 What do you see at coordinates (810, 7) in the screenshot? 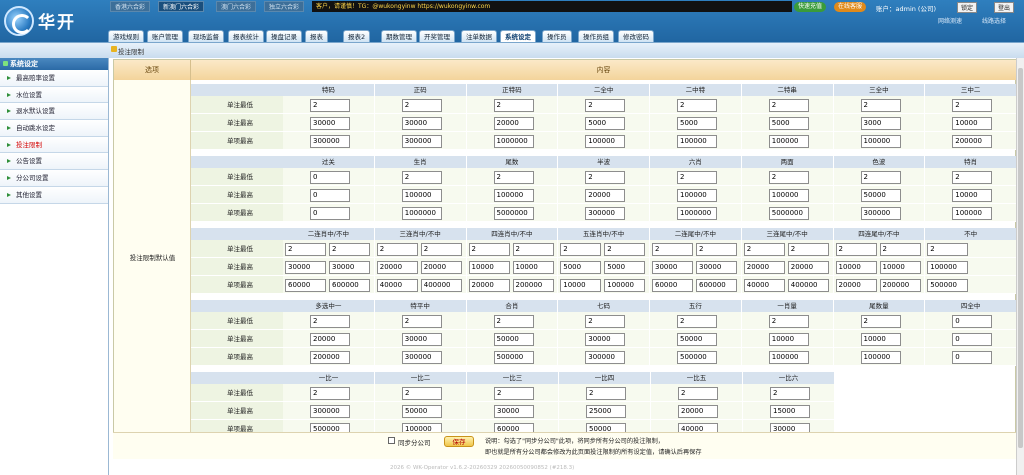
I see `fast-recharge-button: 快速充值` at bounding box center [810, 7].